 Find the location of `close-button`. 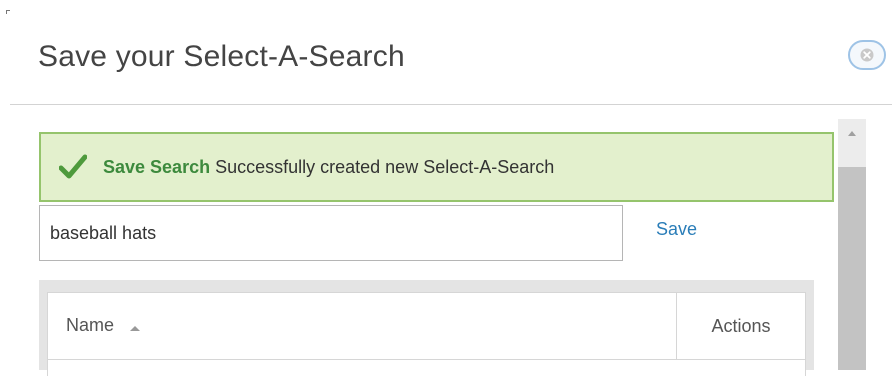

close-button is located at coordinates (867, 55).